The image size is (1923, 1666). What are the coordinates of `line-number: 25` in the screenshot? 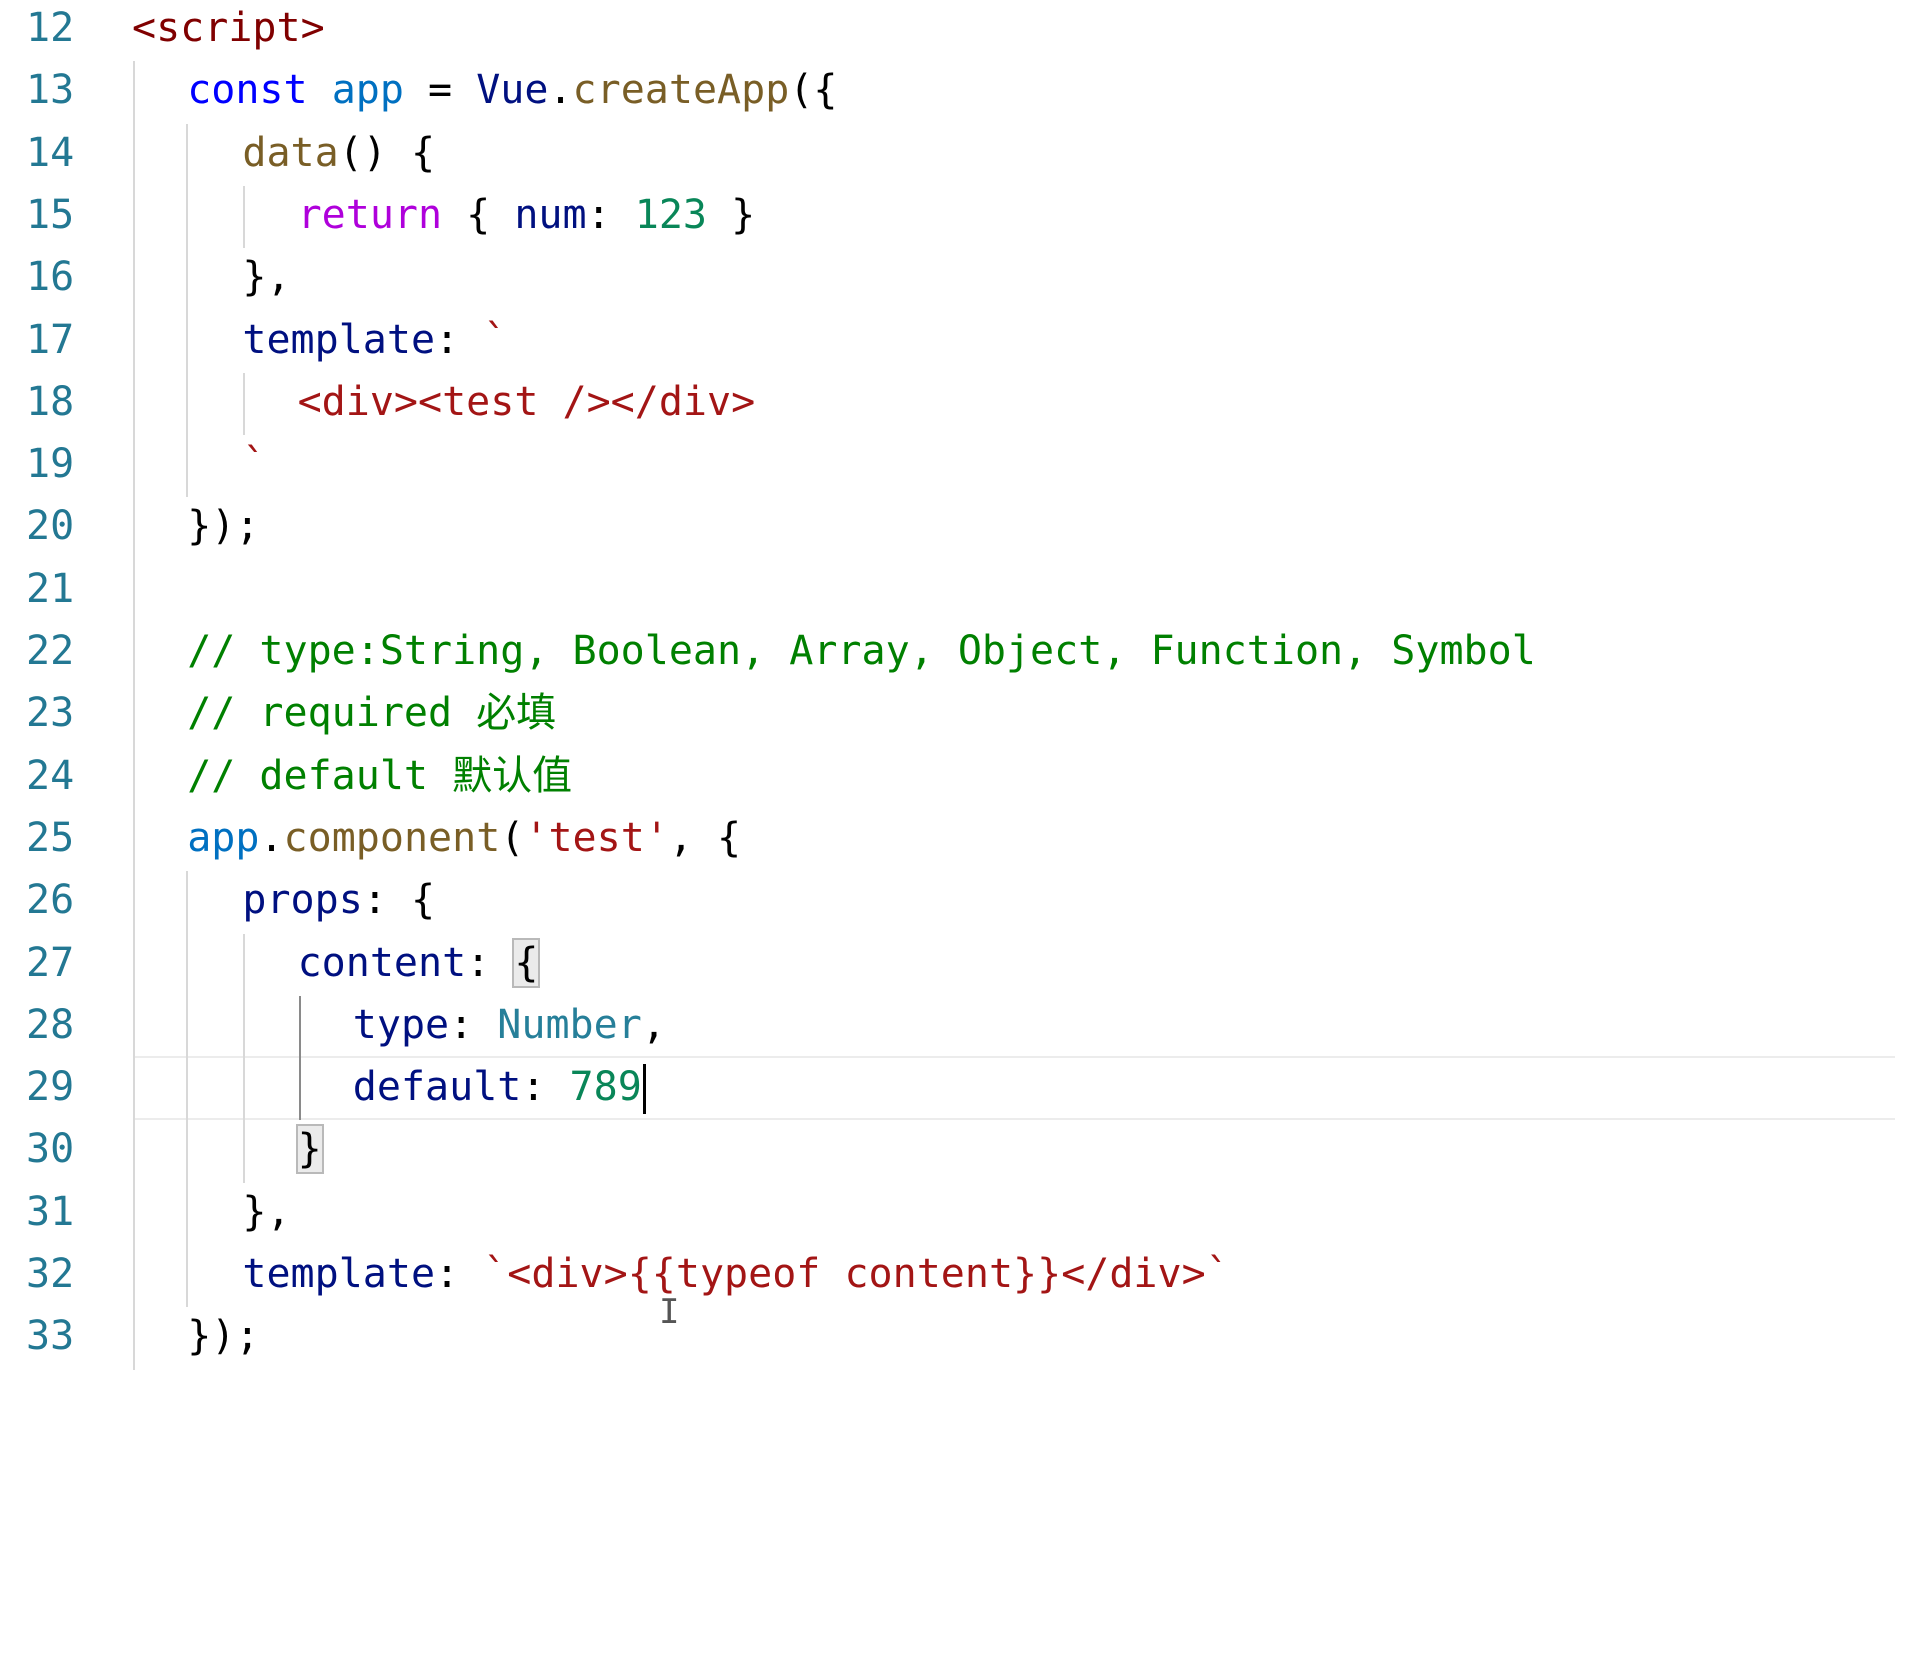 It's located at (50, 837).